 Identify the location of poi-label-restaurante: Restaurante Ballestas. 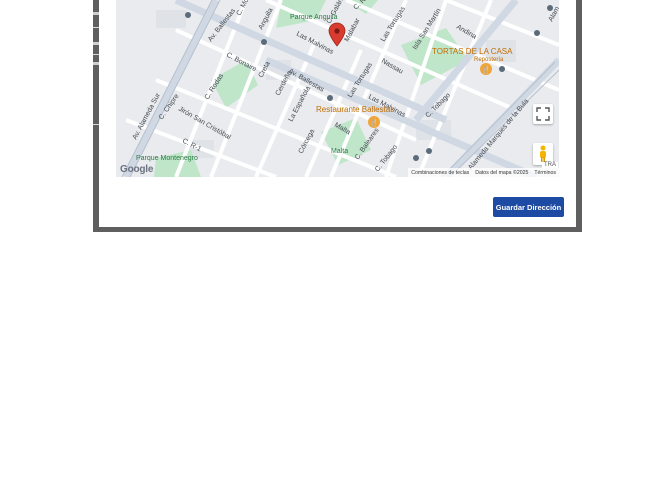
(355, 109).